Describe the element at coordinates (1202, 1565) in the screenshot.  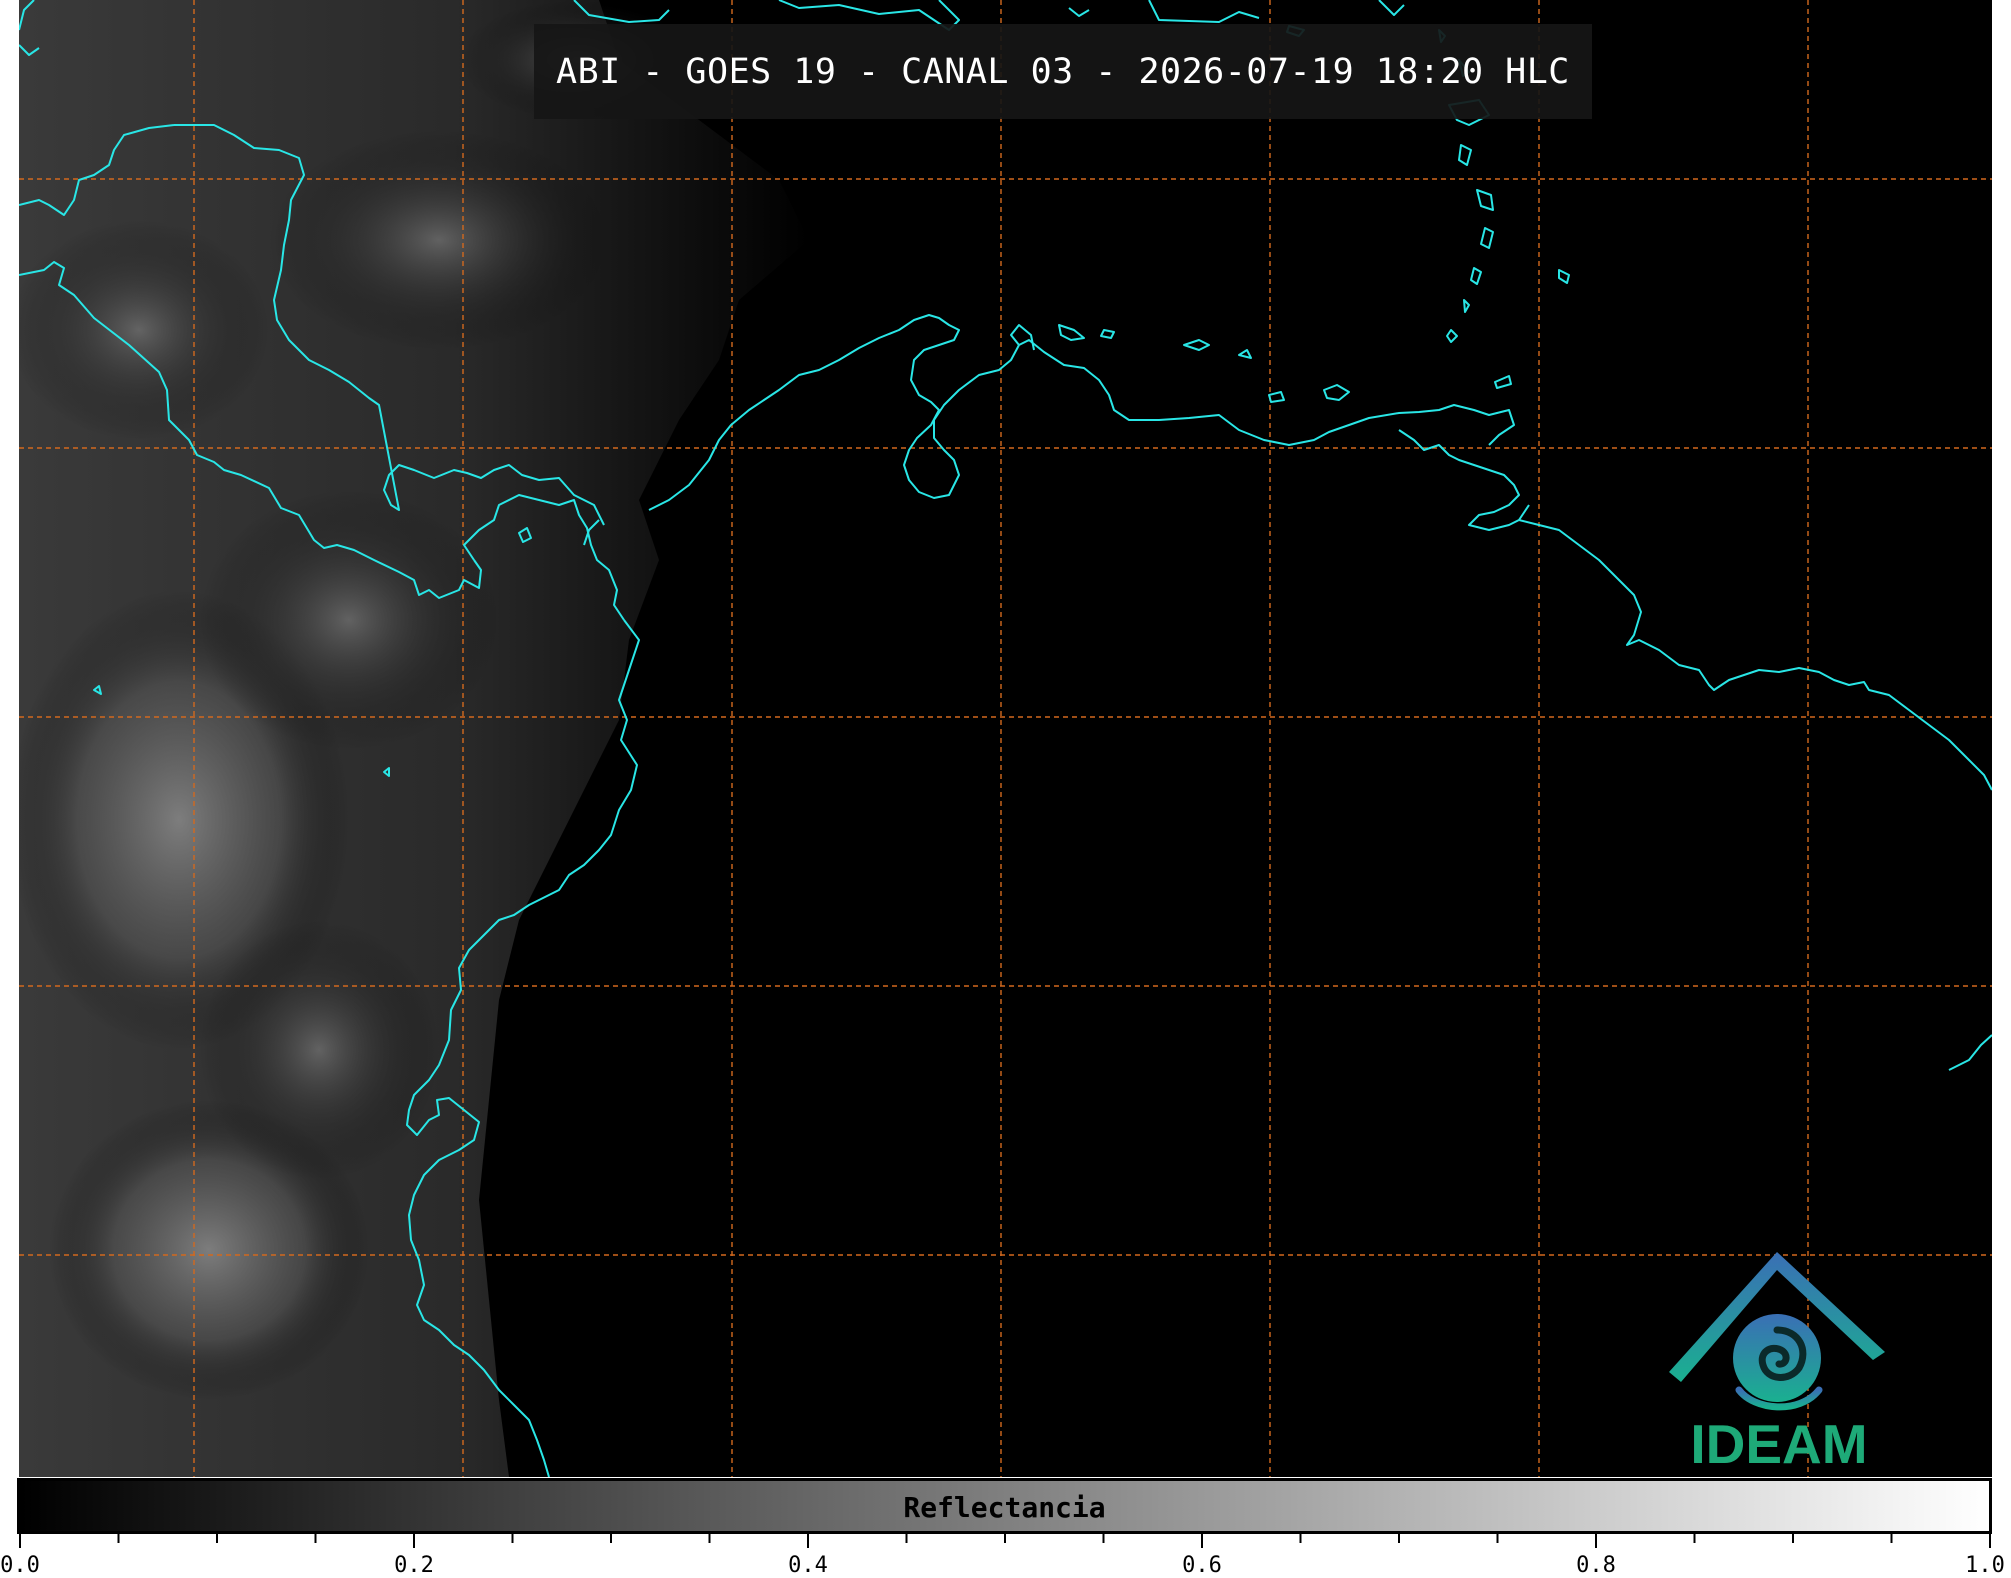
I see `colorbar-tick-label: 0.6` at that location.